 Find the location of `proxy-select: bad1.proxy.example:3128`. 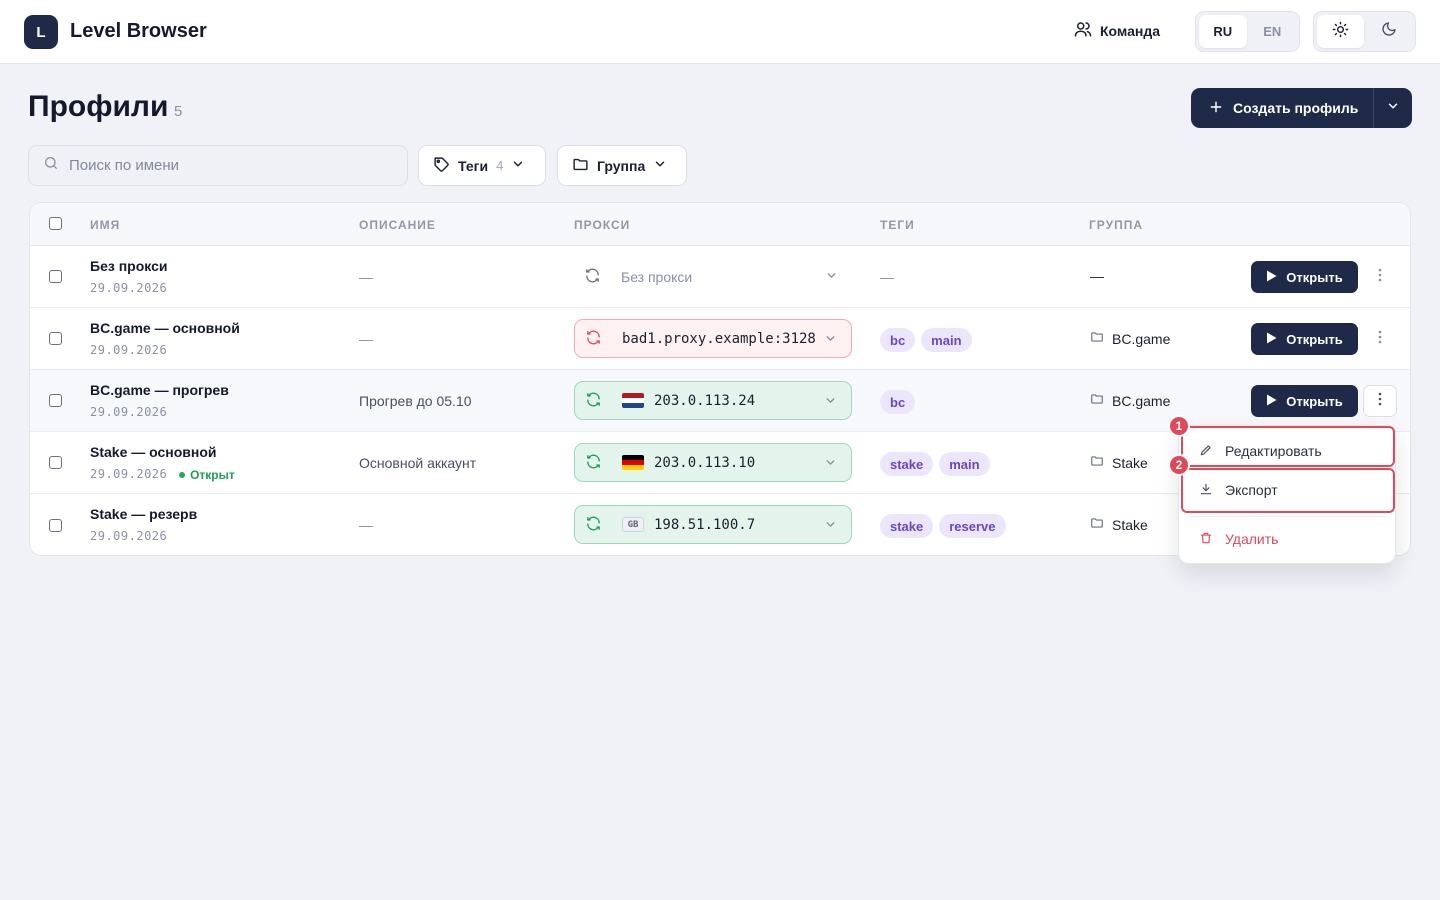

proxy-select: bad1.proxy.example:3128 is located at coordinates (713, 338).